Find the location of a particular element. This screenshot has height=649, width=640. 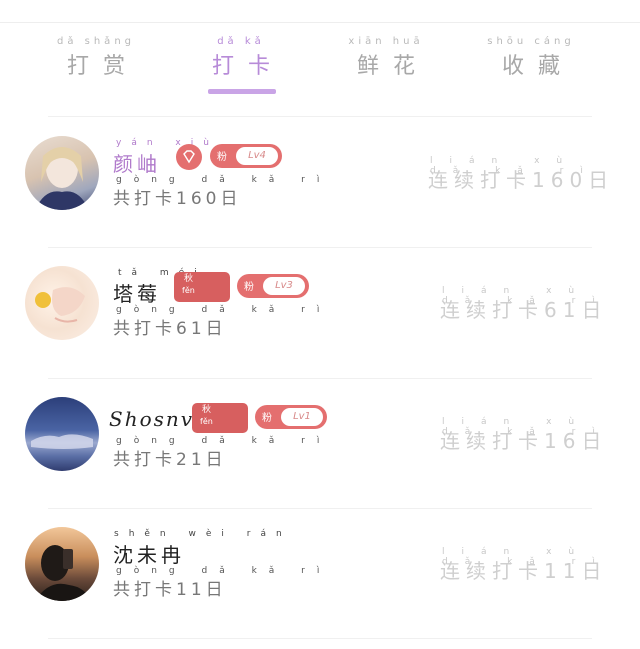

tab-flowers: xiān huā 鲜花 is located at coordinates (386, 63).